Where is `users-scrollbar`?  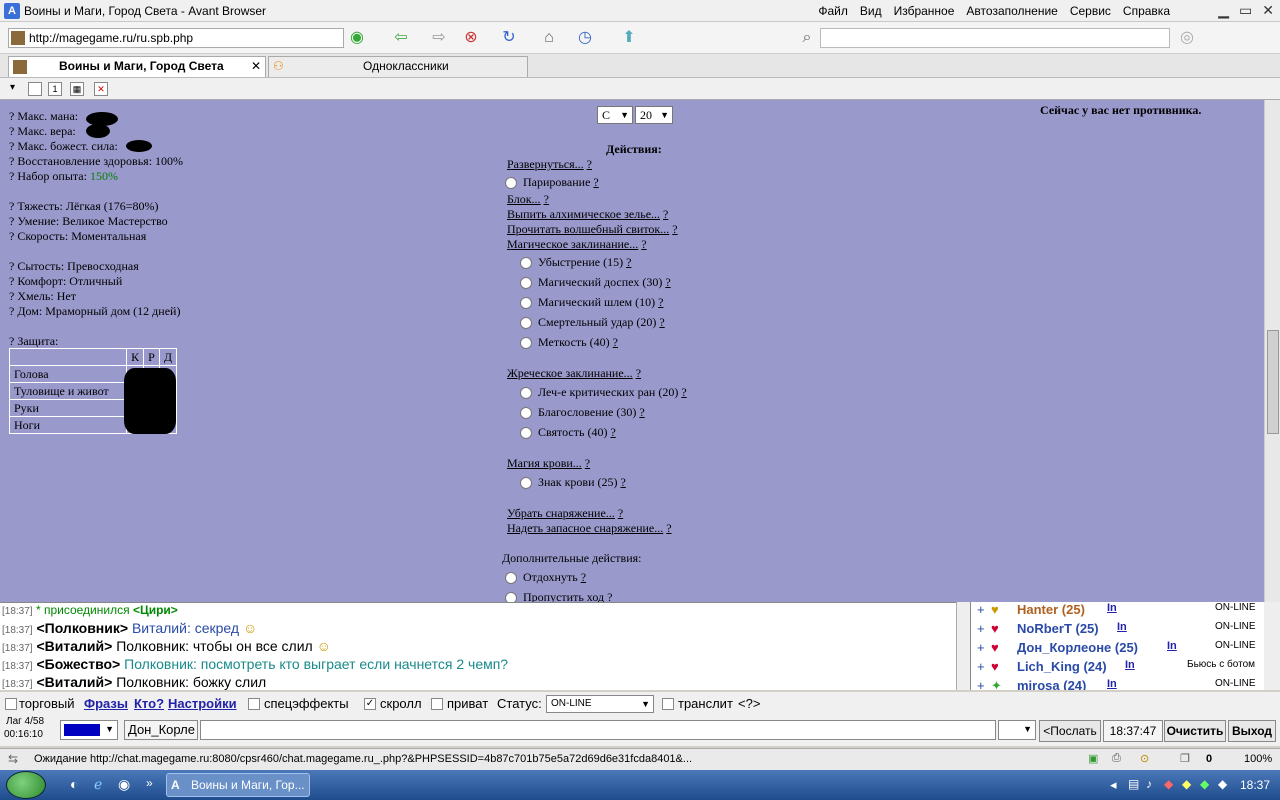 users-scrollbar is located at coordinates (1272, 646).